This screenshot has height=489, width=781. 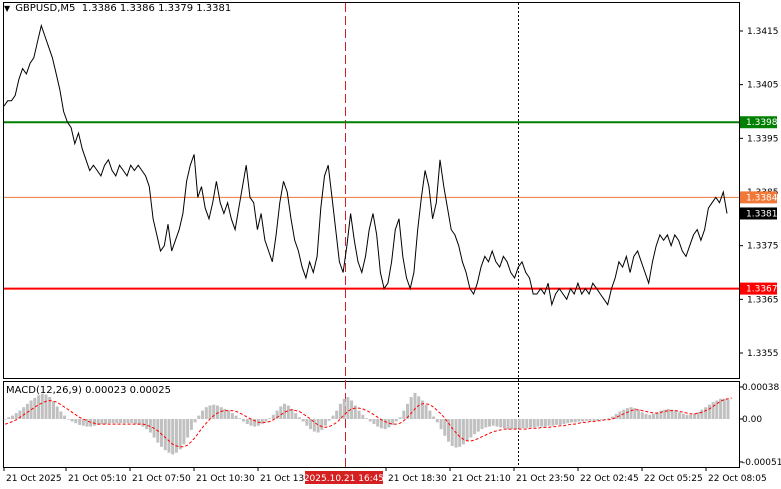 I want to click on dropdown-triangle-icon: ▼, so click(x=8, y=8).